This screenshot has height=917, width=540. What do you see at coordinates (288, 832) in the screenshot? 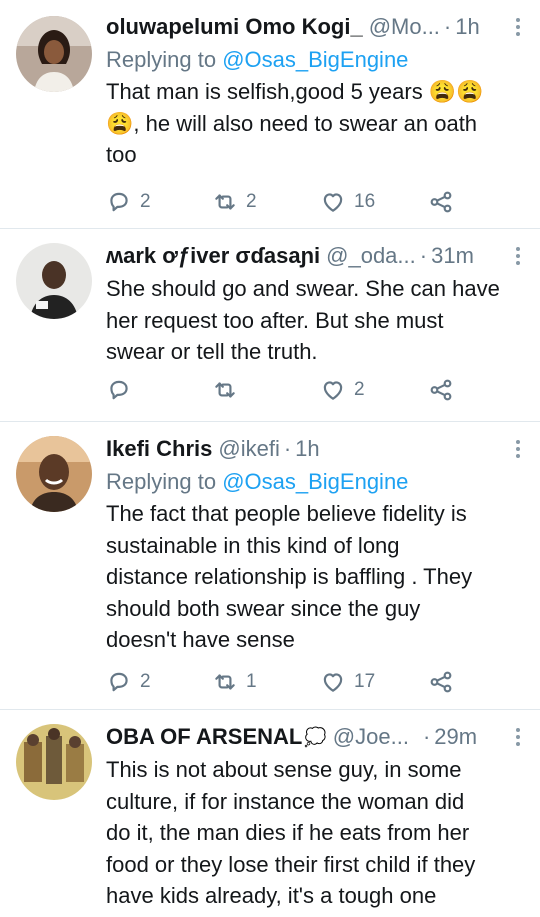
I see `tweet-text-line: do it, the man dies if he eats from her` at bounding box center [288, 832].